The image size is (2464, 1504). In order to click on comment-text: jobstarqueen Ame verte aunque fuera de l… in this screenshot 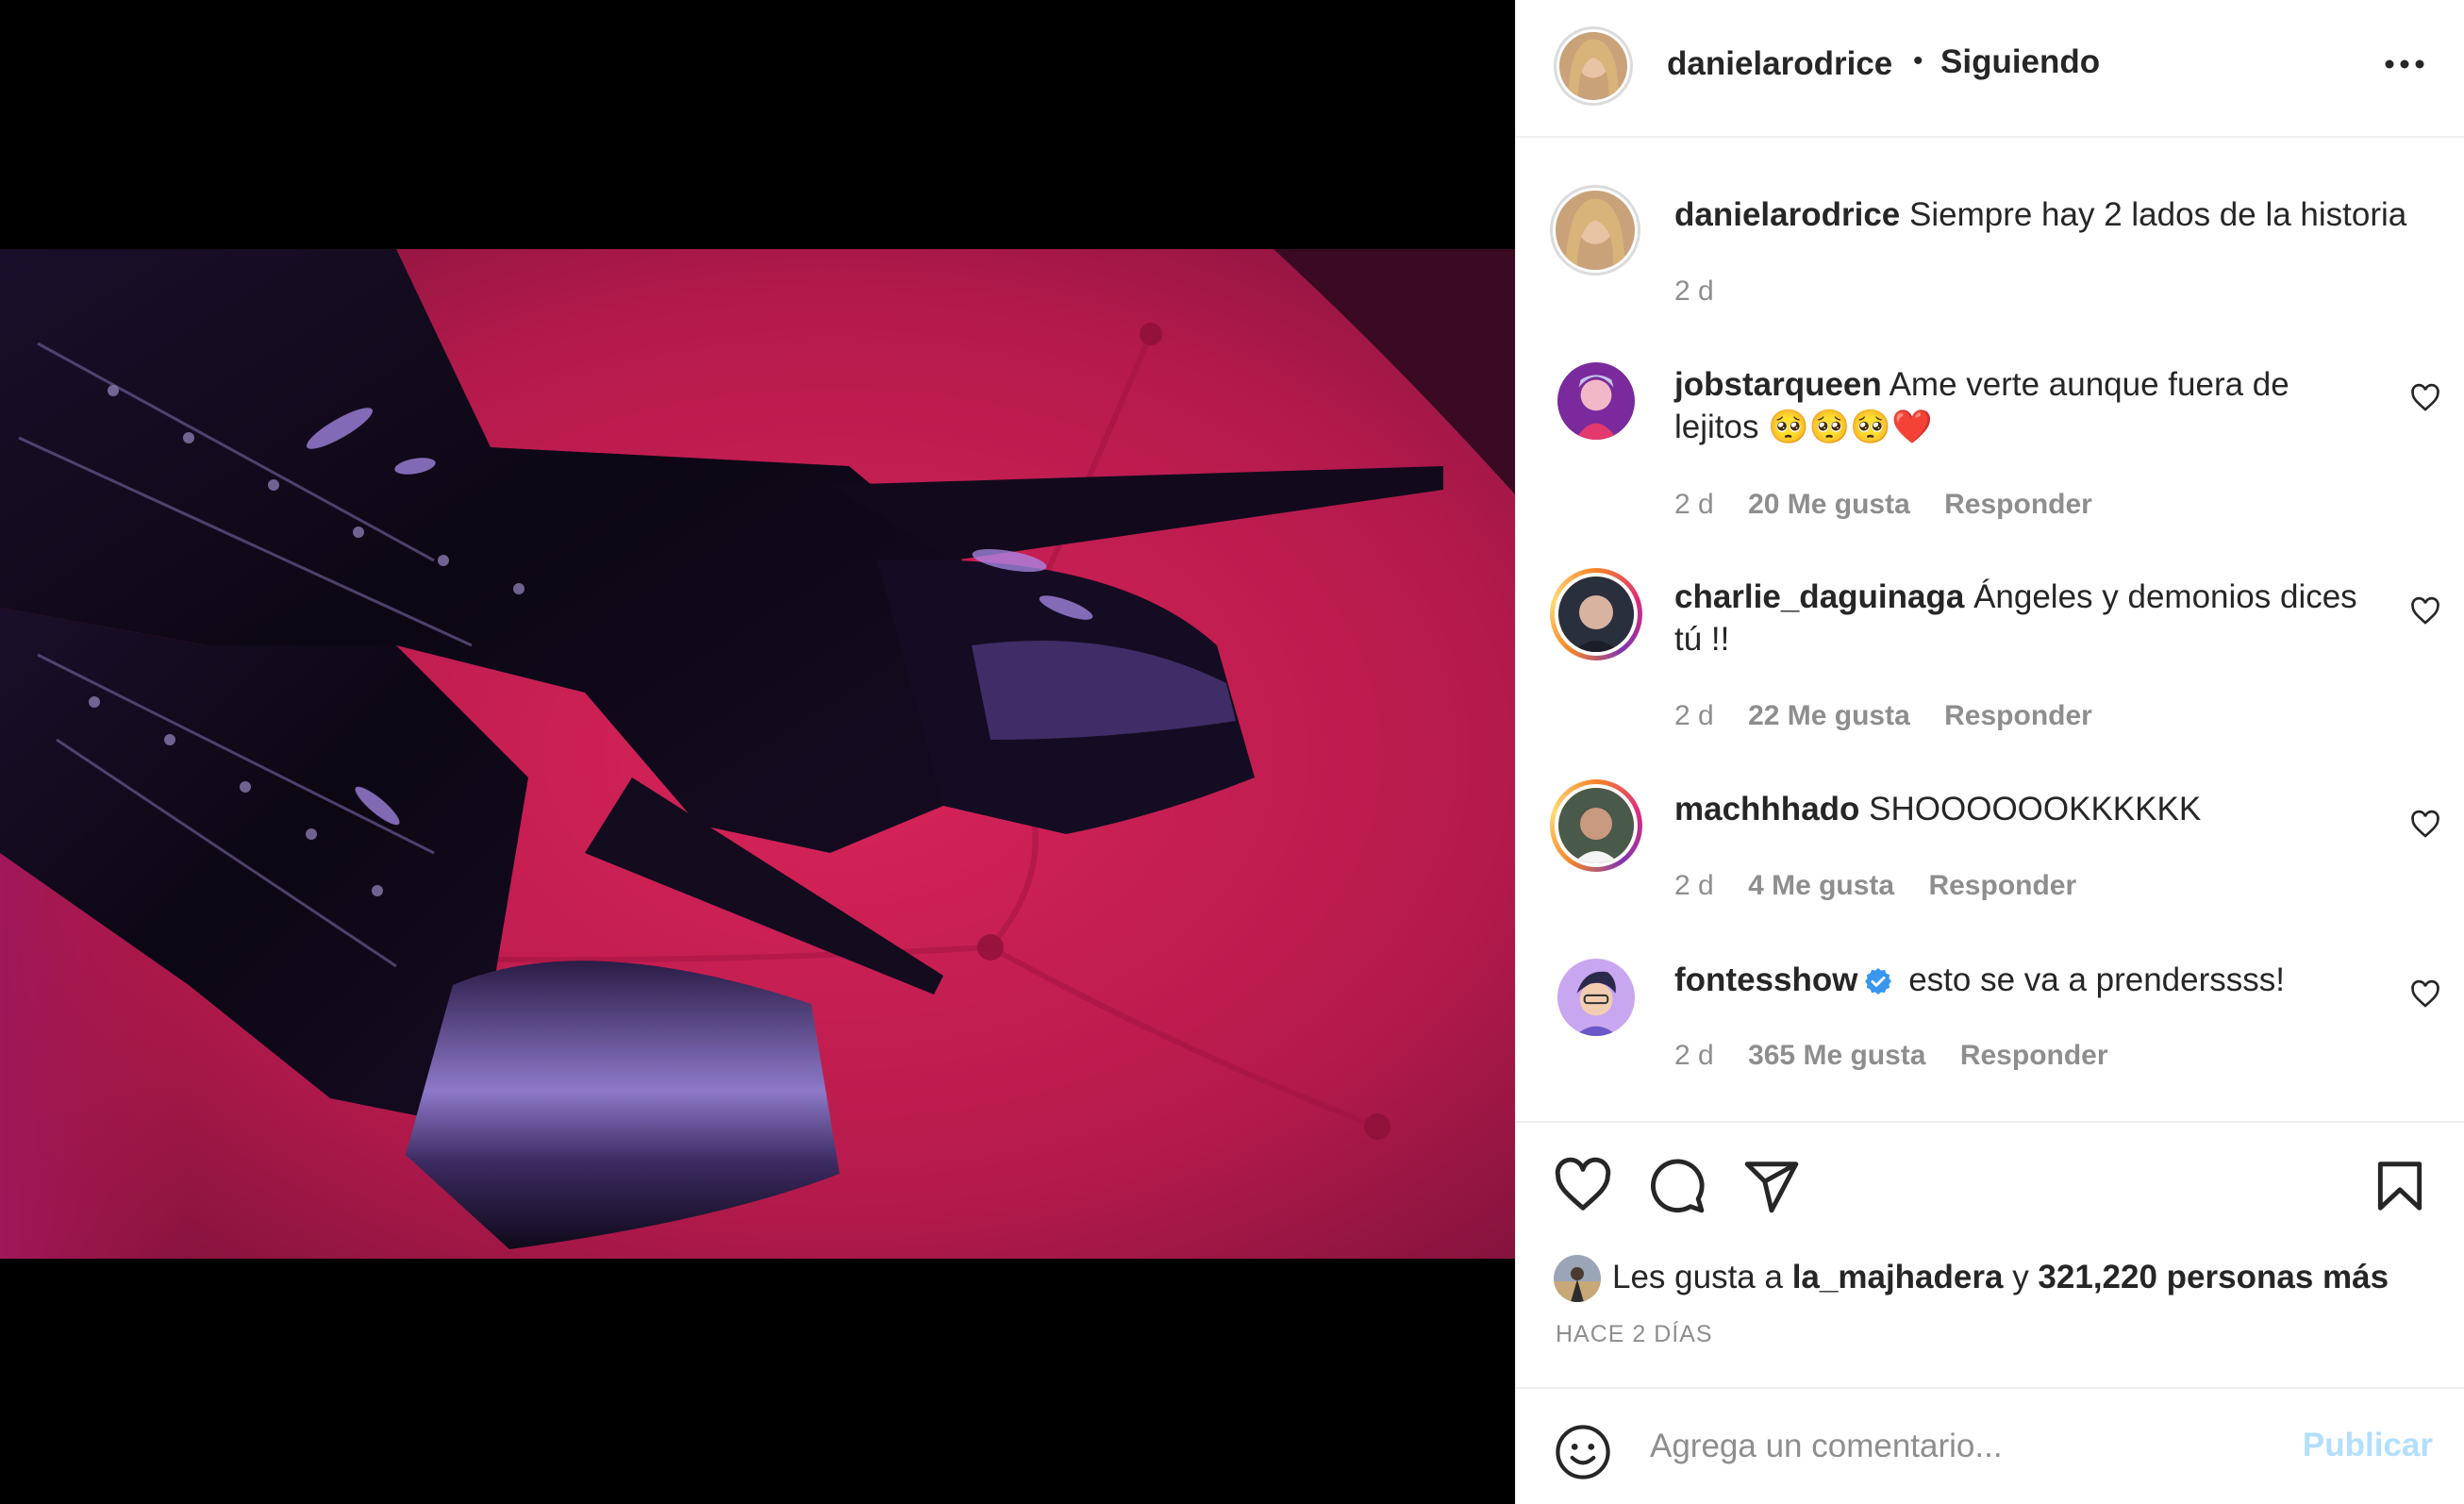, I will do `click(2019, 406)`.